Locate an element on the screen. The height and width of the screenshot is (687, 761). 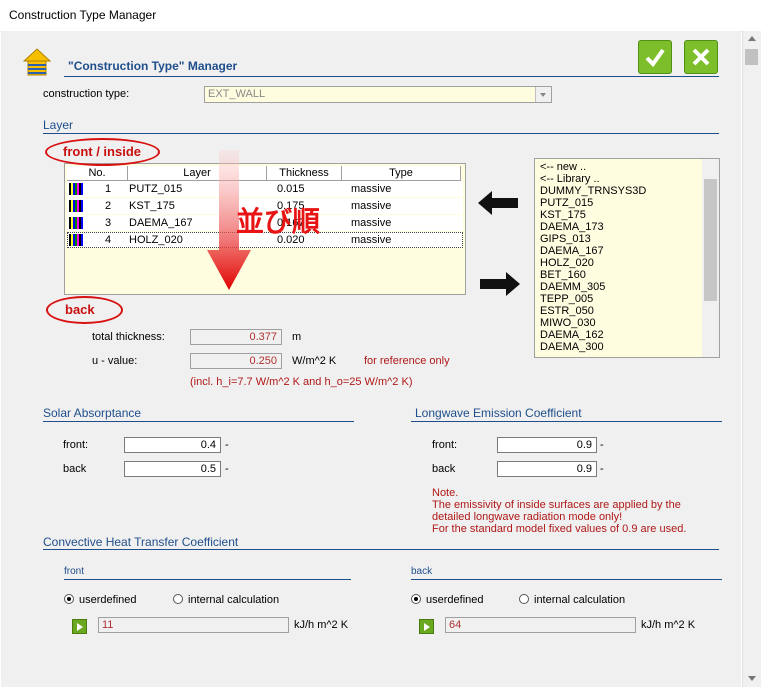
convective-front-divider is located at coordinates (207, 579).